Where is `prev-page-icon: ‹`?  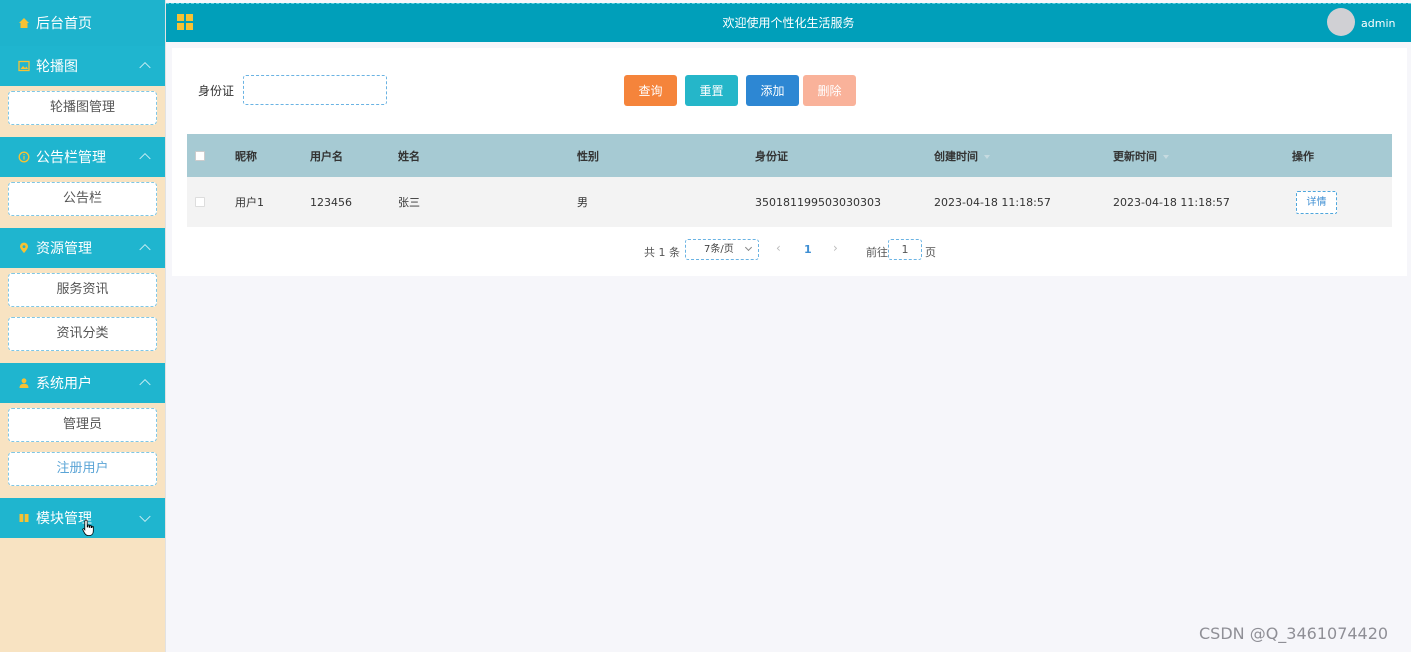
prev-page-icon: ‹ is located at coordinates (778, 248).